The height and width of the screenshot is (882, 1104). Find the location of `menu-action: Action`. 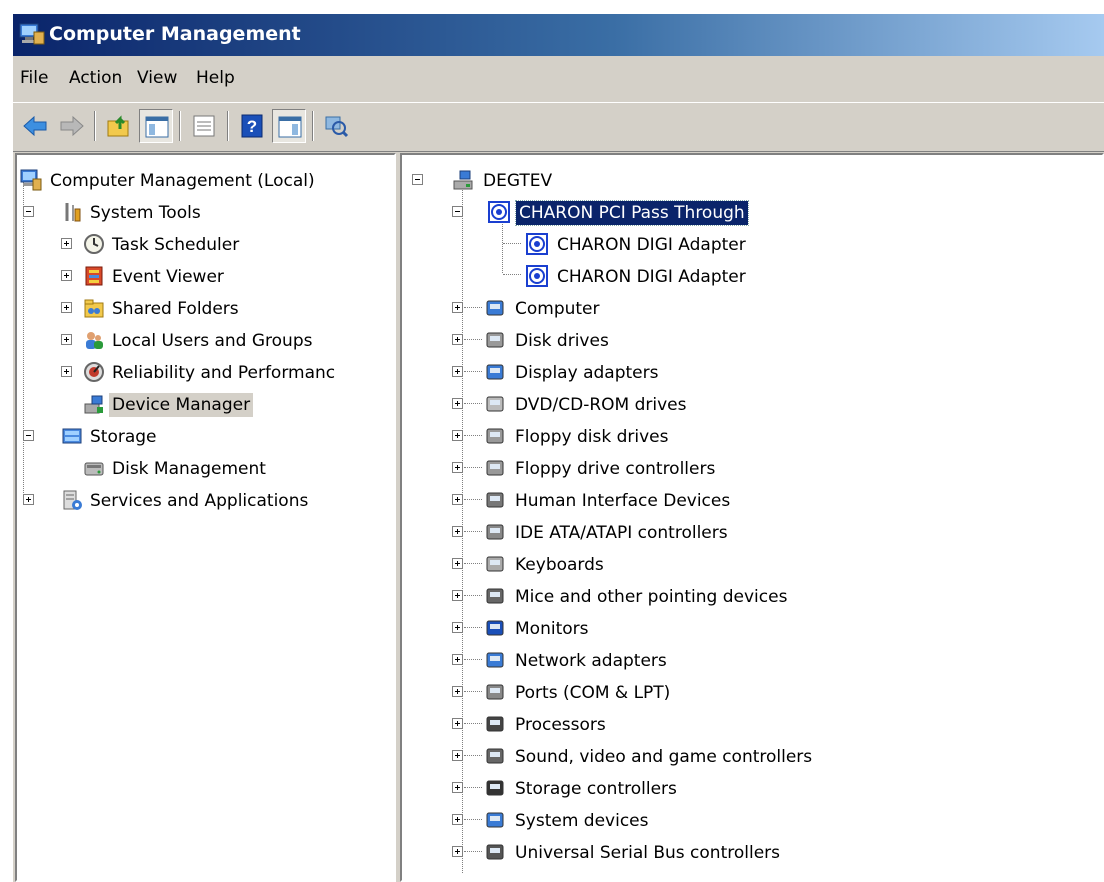

menu-action: Action is located at coordinates (95, 78).